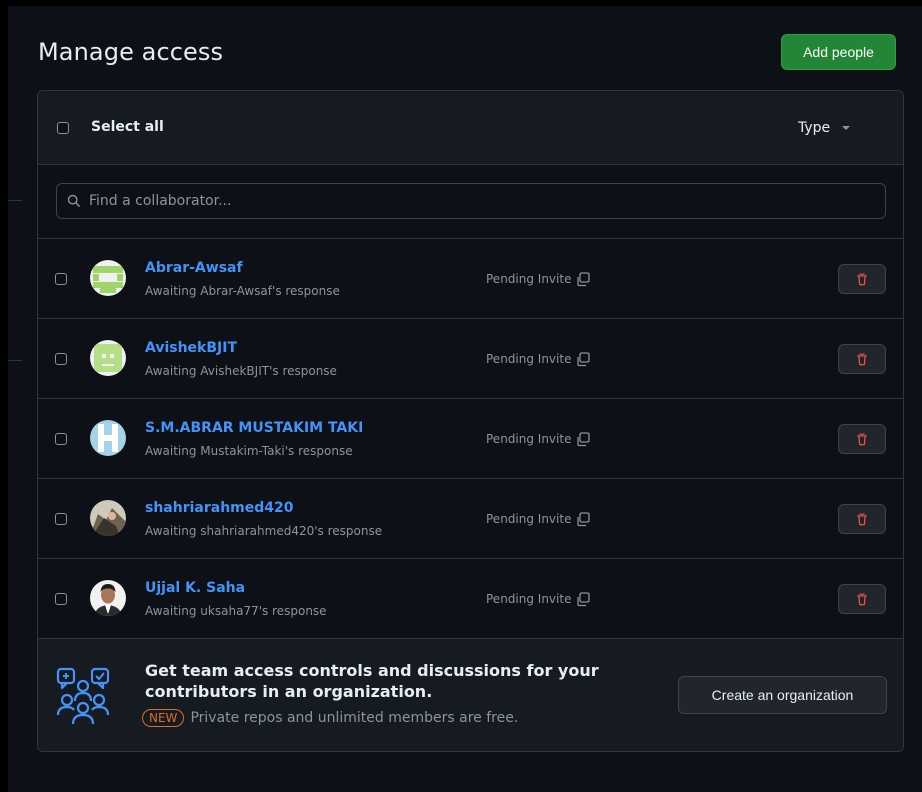 This screenshot has height=792, width=922. Describe the element at coordinates (73, 200) in the screenshot. I see `search-icon` at that location.